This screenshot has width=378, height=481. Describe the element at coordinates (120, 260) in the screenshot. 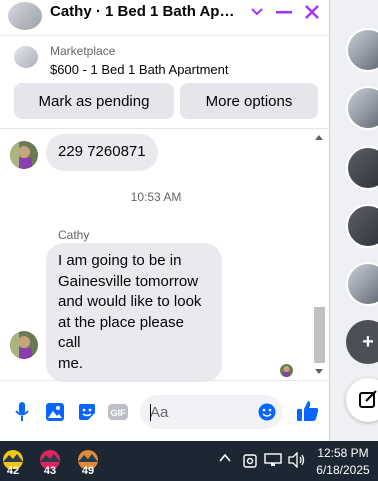

I see `message-line: I am going to be in` at that location.